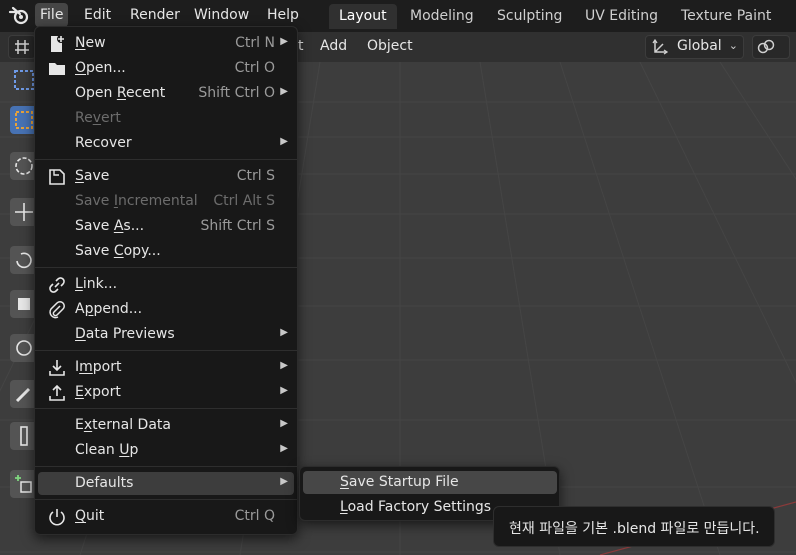 This screenshot has width=796, height=555. What do you see at coordinates (107, 450) in the screenshot?
I see `menu-item-clean-up-label: Clean Up` at bounding box center [107, 450].